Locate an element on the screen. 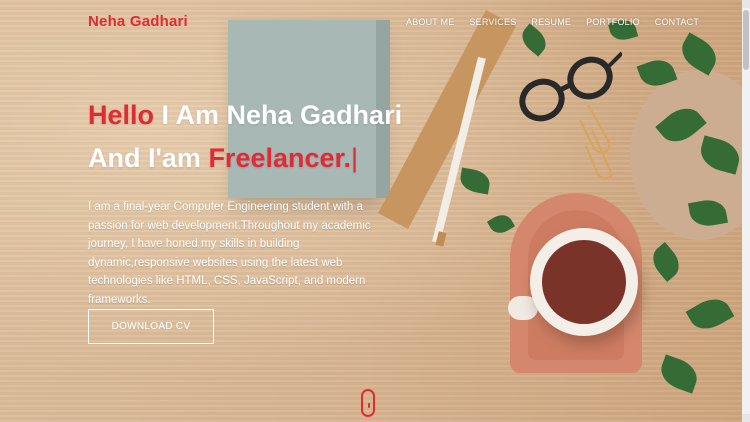 This screenshot has height=422, width=750. hero-role-prefix: And I'am is located at coordinates (148, 158).